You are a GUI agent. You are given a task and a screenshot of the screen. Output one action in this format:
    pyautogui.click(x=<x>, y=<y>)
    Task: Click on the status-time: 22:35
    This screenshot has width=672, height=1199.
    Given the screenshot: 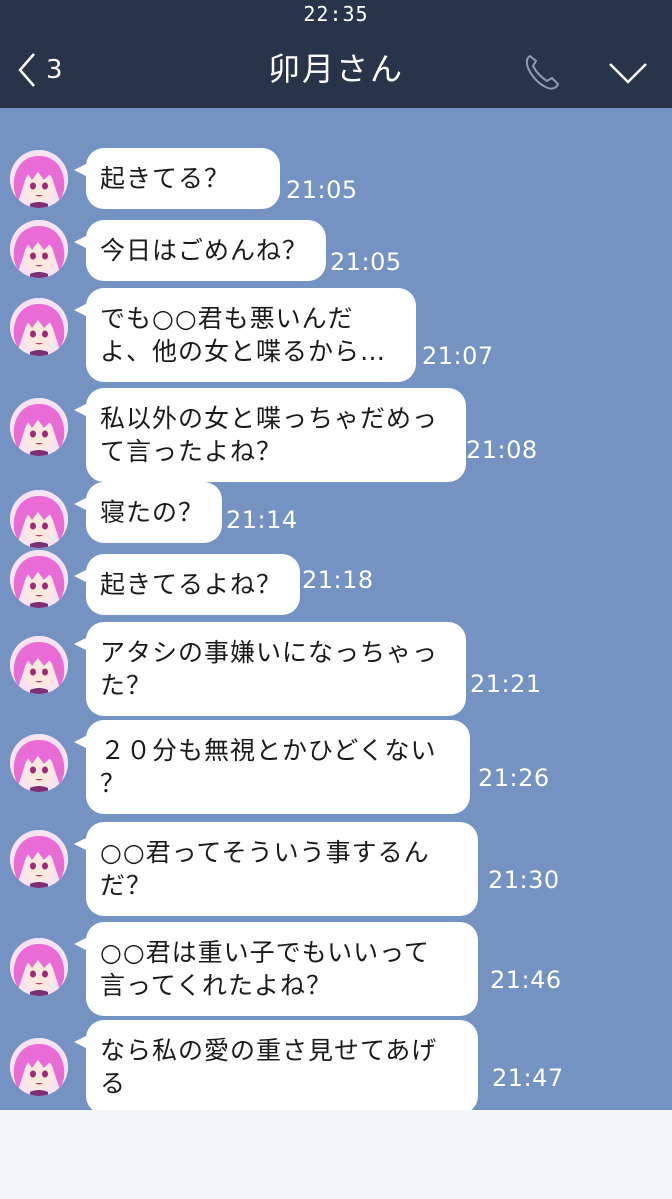 What is the action you would take?
    pyautogui.click(x=336, y=14)
    